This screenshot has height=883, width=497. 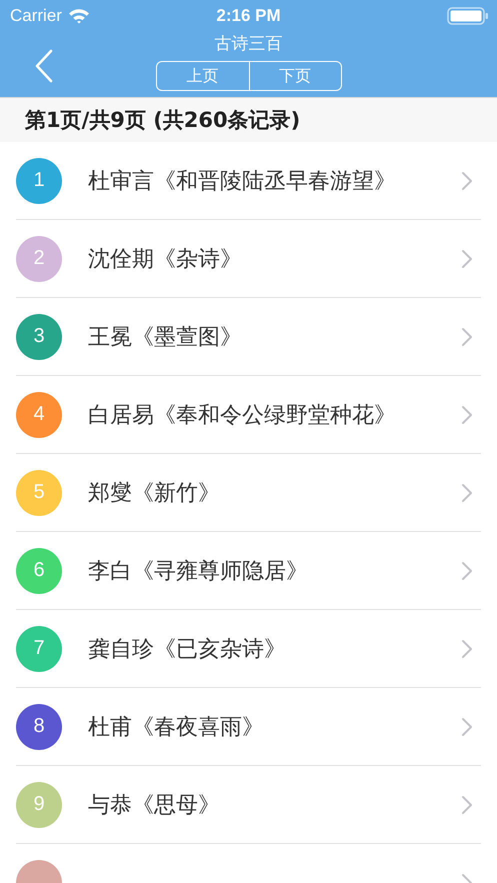 I want to click on number-circle: 1, so click(x=39, y=181).